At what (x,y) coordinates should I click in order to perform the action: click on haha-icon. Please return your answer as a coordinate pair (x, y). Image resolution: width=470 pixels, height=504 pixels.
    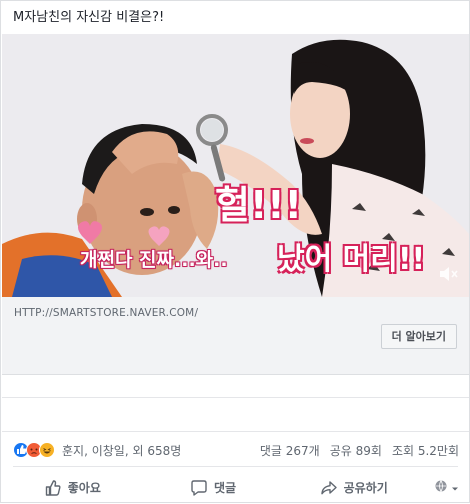
    Looking at the image, I should click on (47, 450).